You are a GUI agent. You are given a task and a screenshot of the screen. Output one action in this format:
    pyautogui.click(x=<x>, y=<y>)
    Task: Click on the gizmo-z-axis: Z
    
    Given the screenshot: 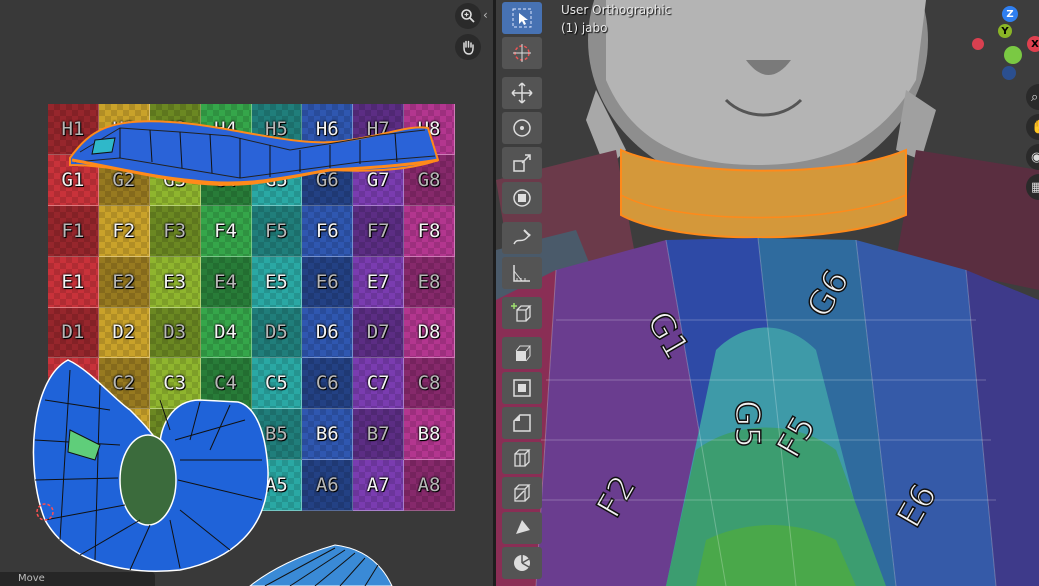 What is the action you would take?
    pyautogui.click(x=1010, y=14)
    